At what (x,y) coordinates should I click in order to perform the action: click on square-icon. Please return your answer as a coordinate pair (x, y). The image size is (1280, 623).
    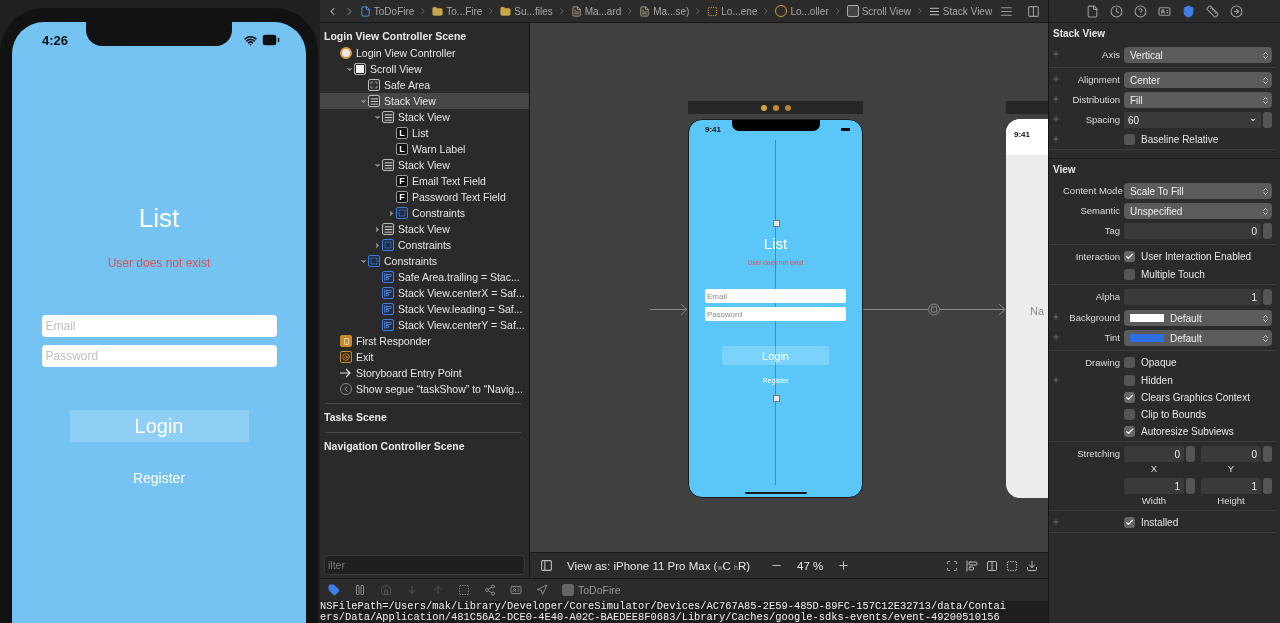
    Looking at the image, I should click on (852, 11).